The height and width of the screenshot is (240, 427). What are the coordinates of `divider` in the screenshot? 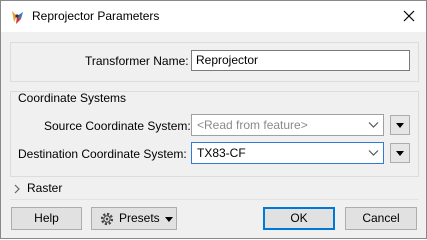 It's located at (214, 199).